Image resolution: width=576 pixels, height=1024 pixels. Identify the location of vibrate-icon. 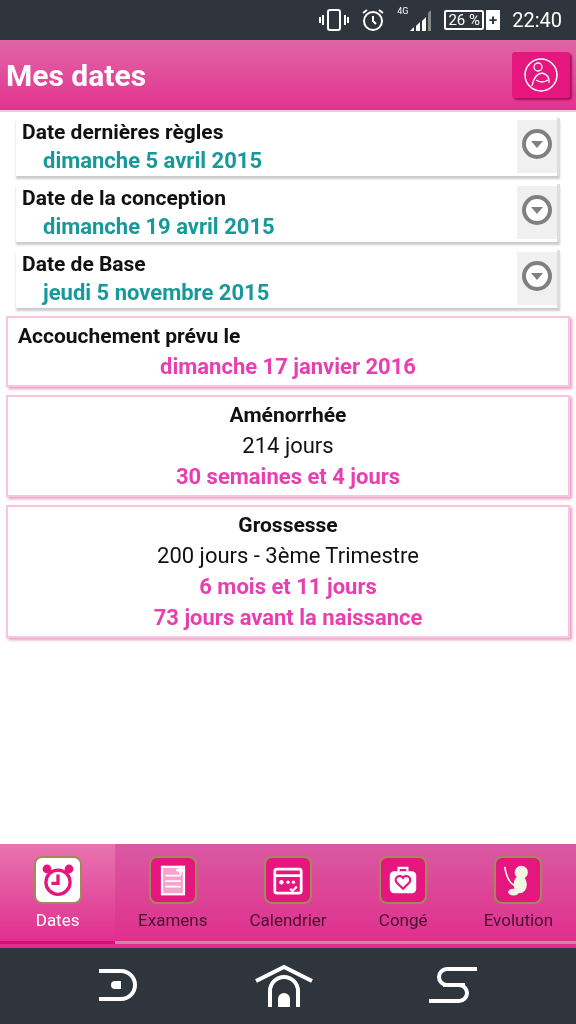
(334, 20).